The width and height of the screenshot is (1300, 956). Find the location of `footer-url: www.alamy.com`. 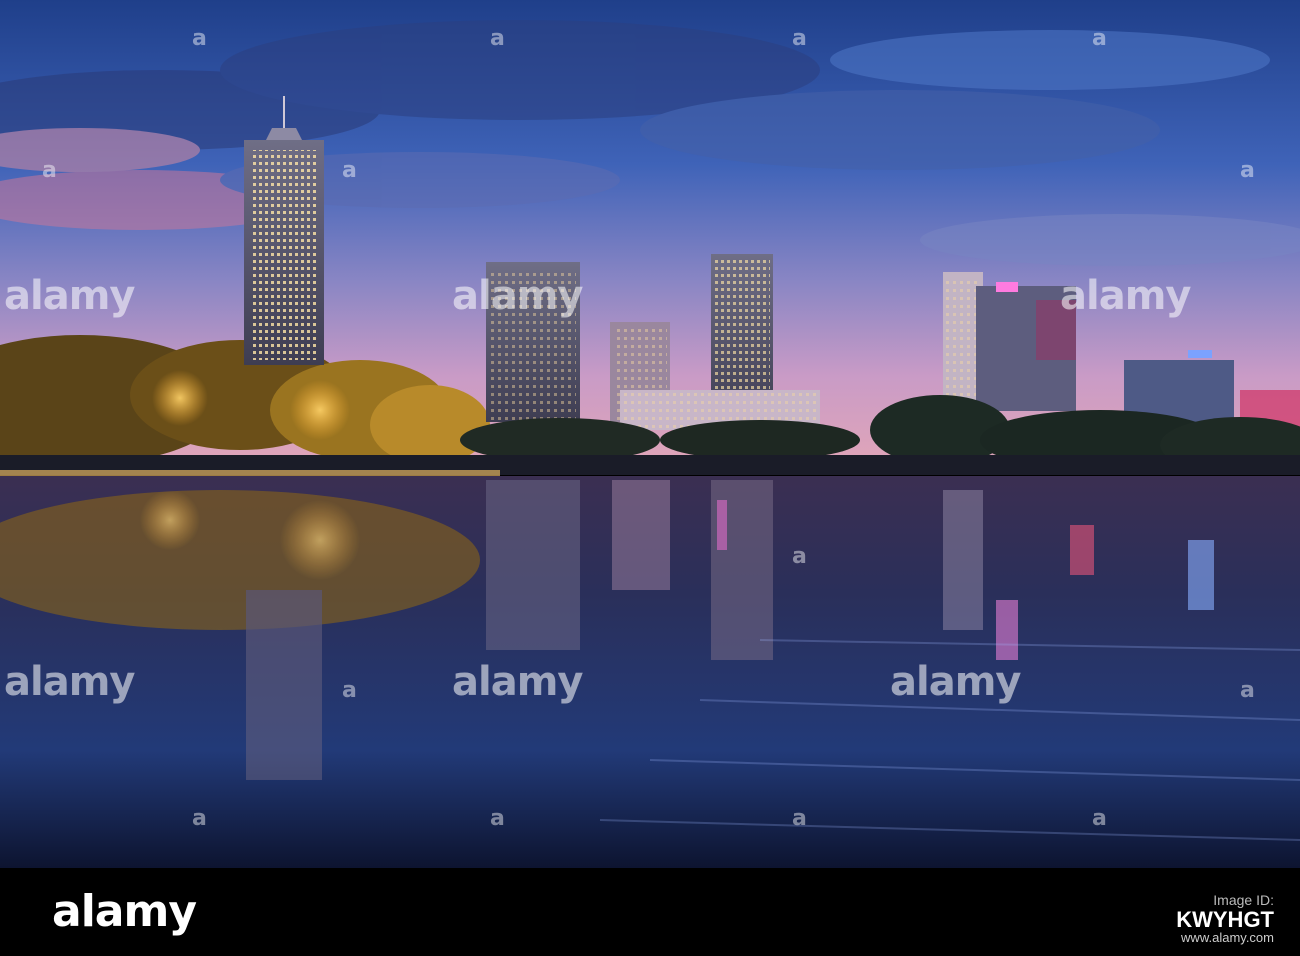

footer-url: www.alamy.com is located at coordinates (1227, 937).